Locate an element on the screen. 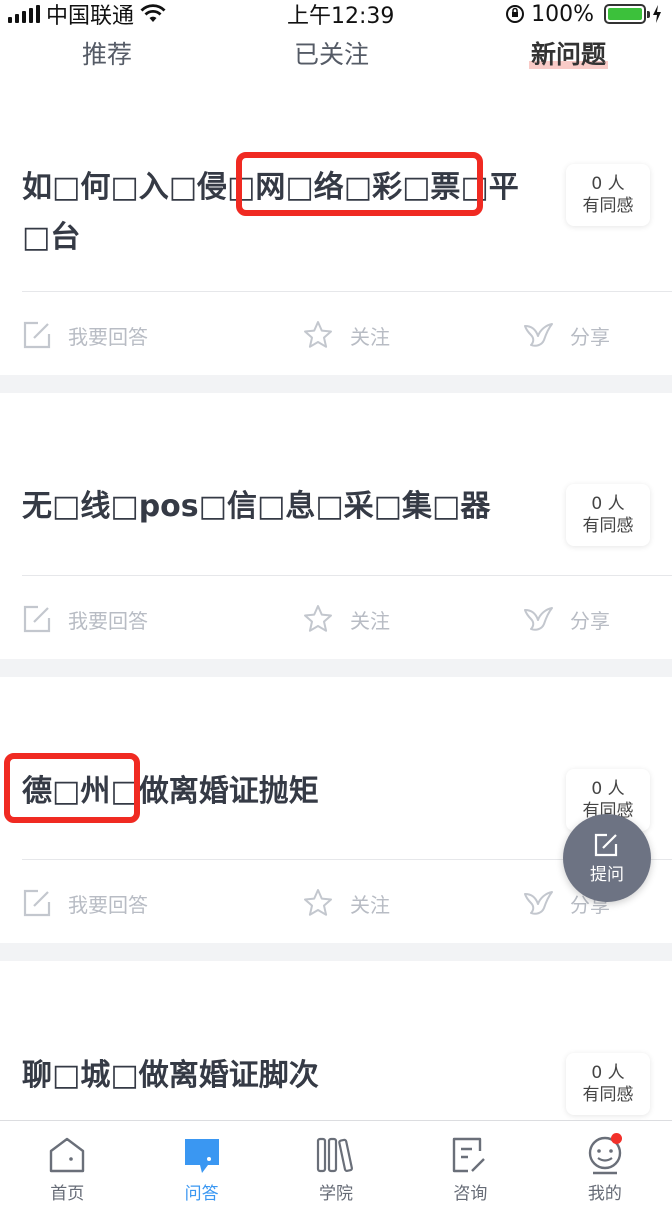  tab-profile-label: 我的 is located at coordinates (604, 1194).